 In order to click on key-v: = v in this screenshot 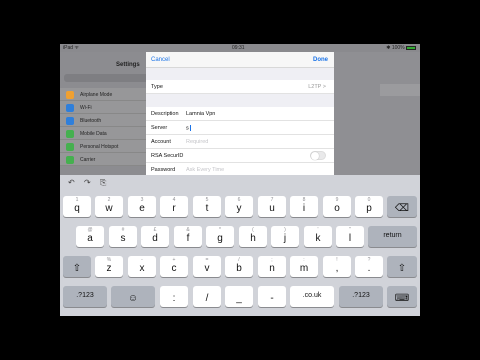, I will do `click(207, 266)`.